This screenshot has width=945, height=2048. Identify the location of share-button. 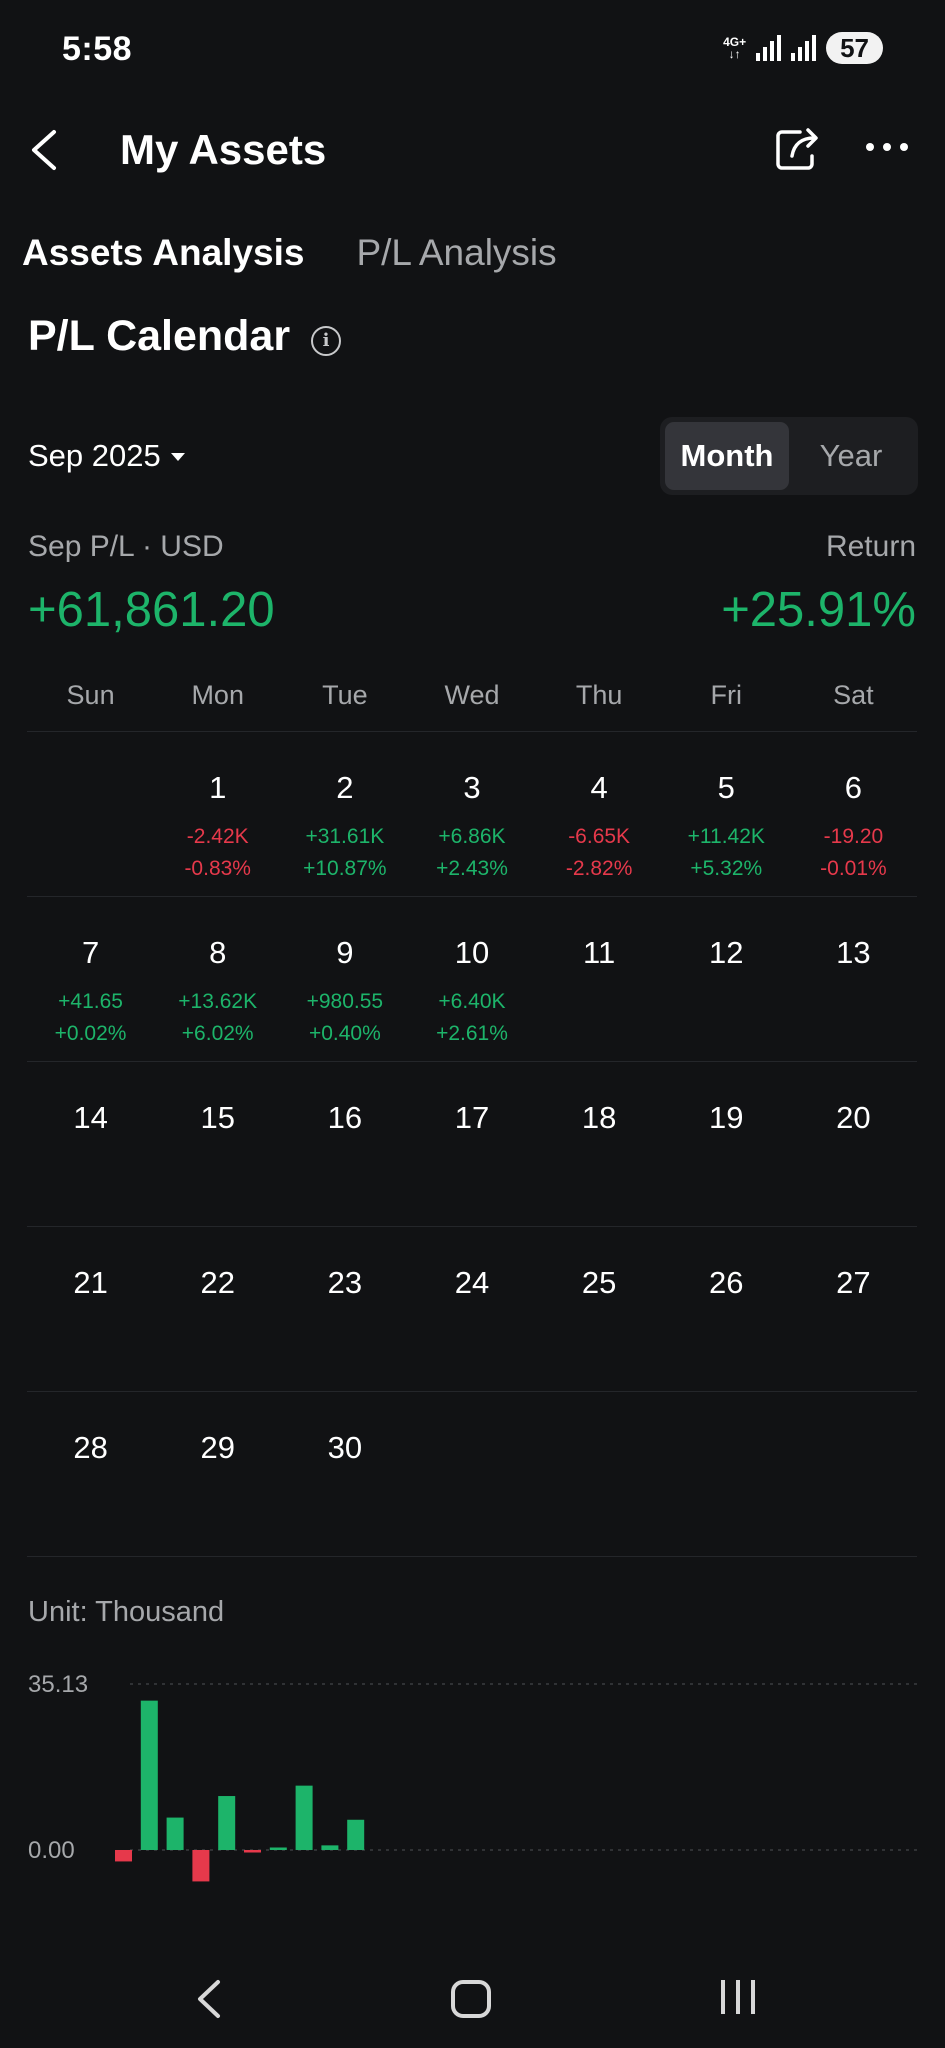
(798, 147).